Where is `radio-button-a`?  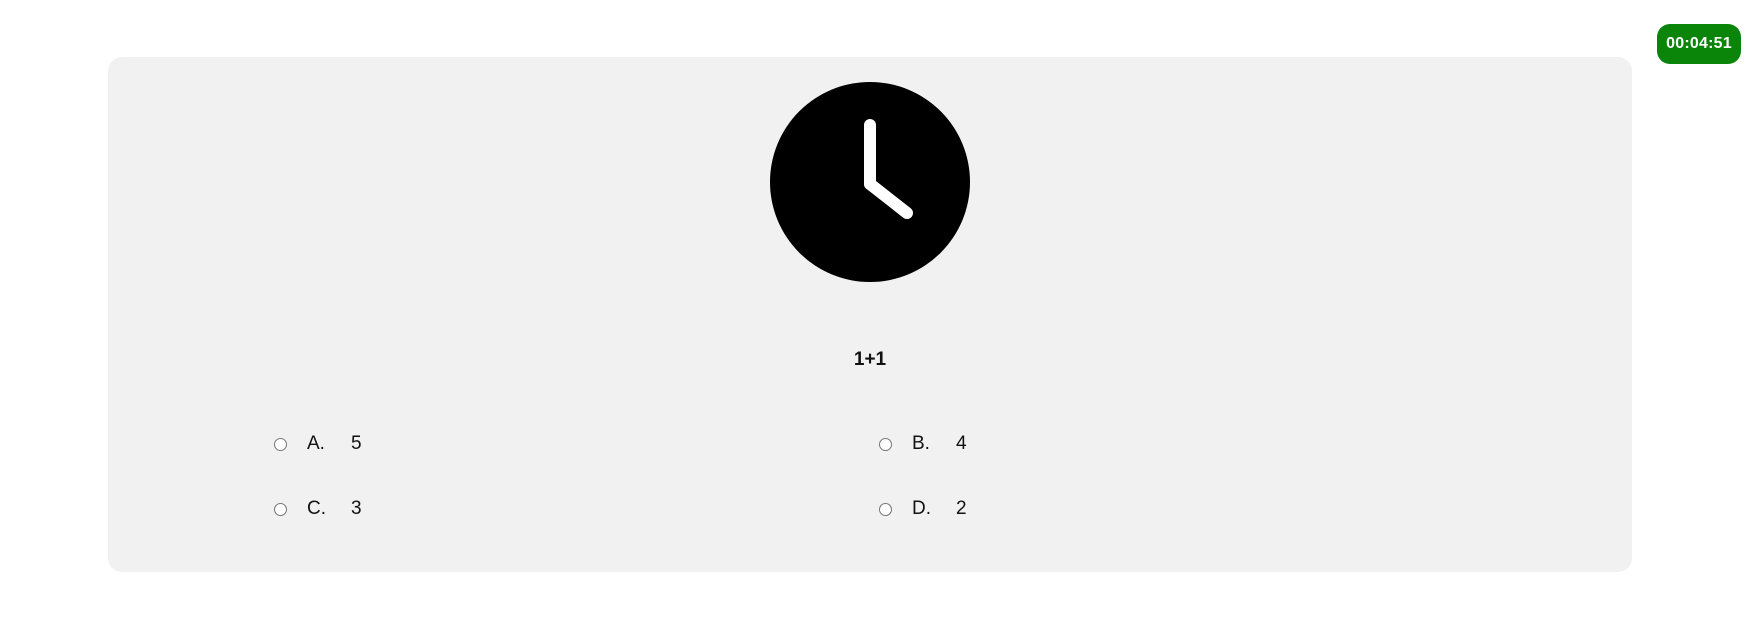
radio-button-a is located at coordinates (280, 444).